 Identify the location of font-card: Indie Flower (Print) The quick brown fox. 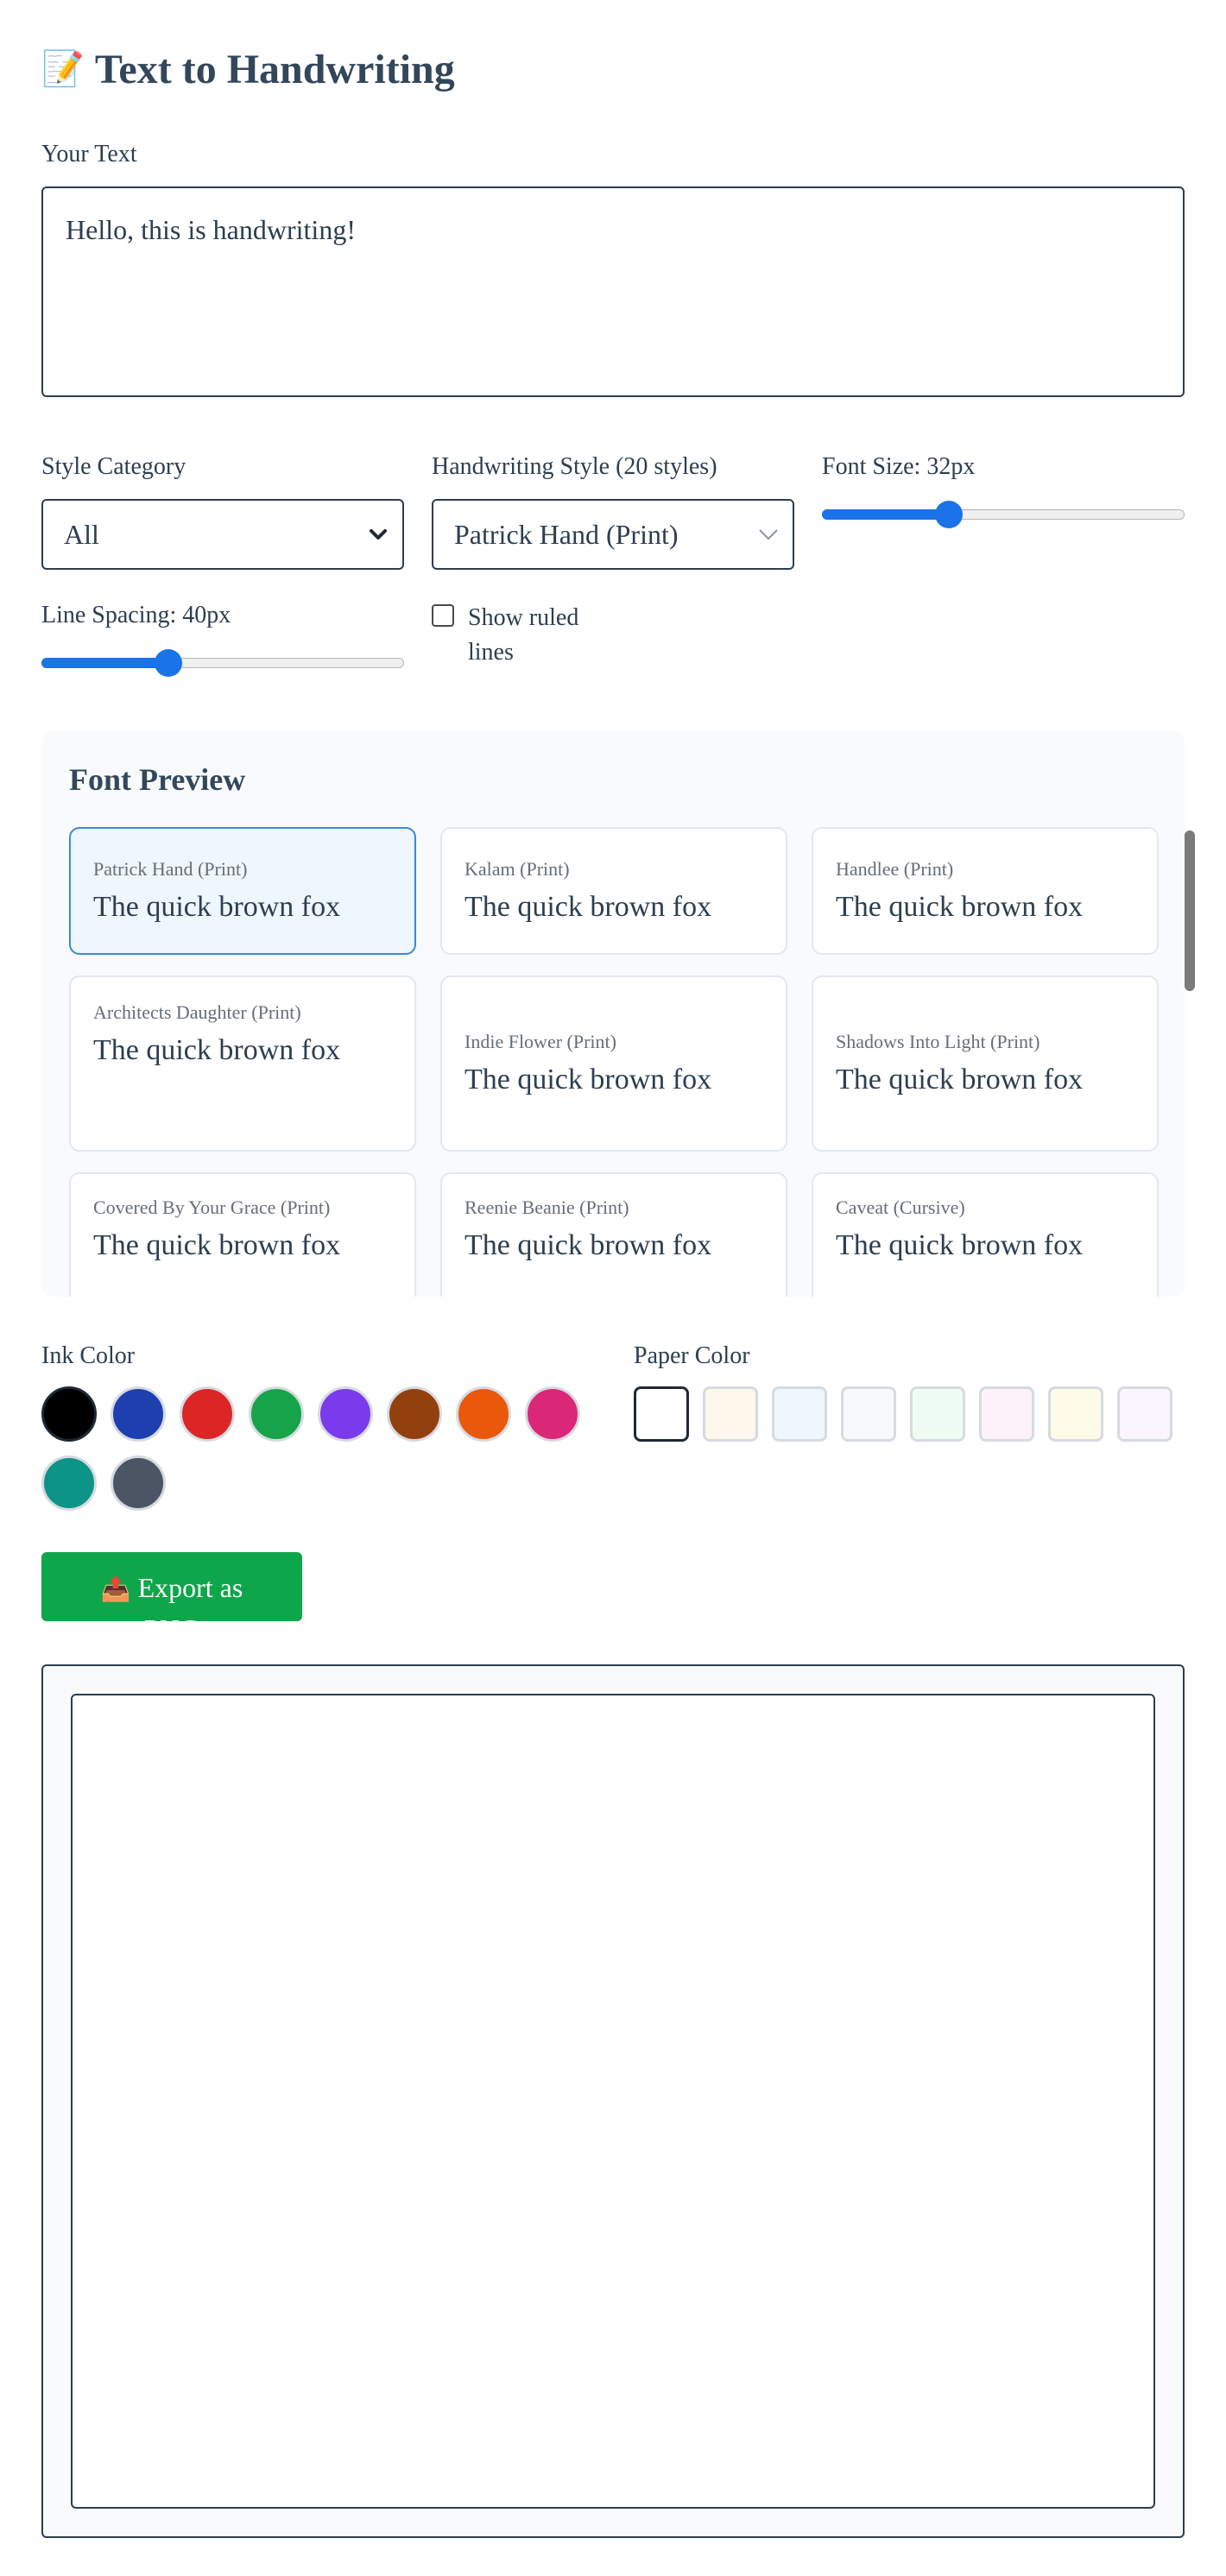
(613, 1063).